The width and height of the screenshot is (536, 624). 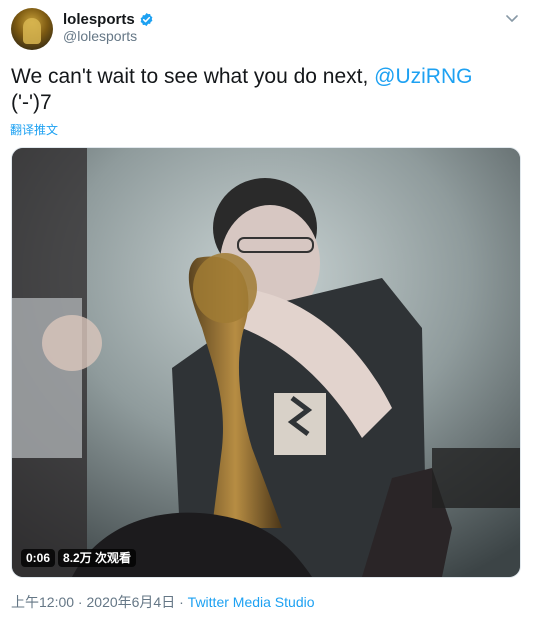 What do you see at coordinates (97, 558) in the screenshot?
I see `video-view-count: 8.2万 次观看` at bounding box center [97, 558].